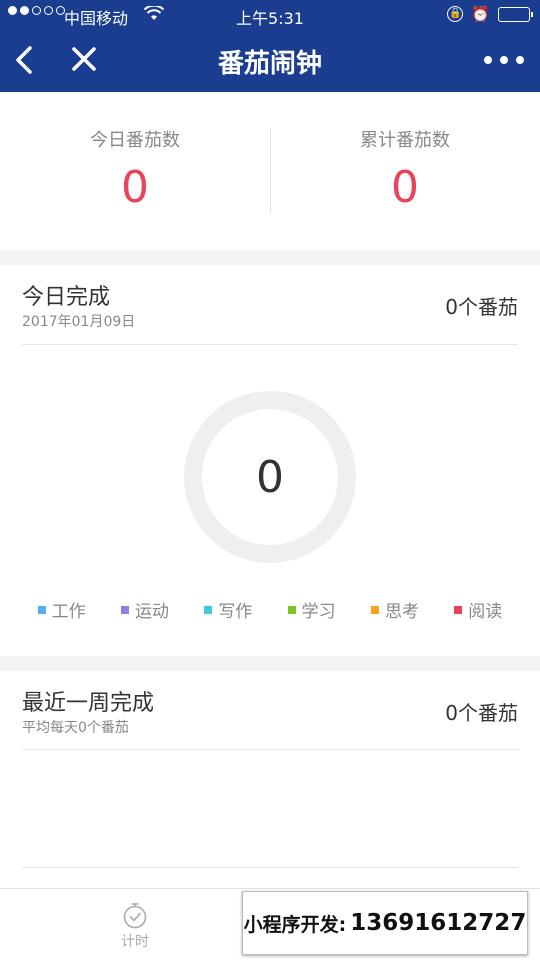 Image resolution: width=540 pixels, height=960 pixels. I want to click on close-button, so click(84, 60).